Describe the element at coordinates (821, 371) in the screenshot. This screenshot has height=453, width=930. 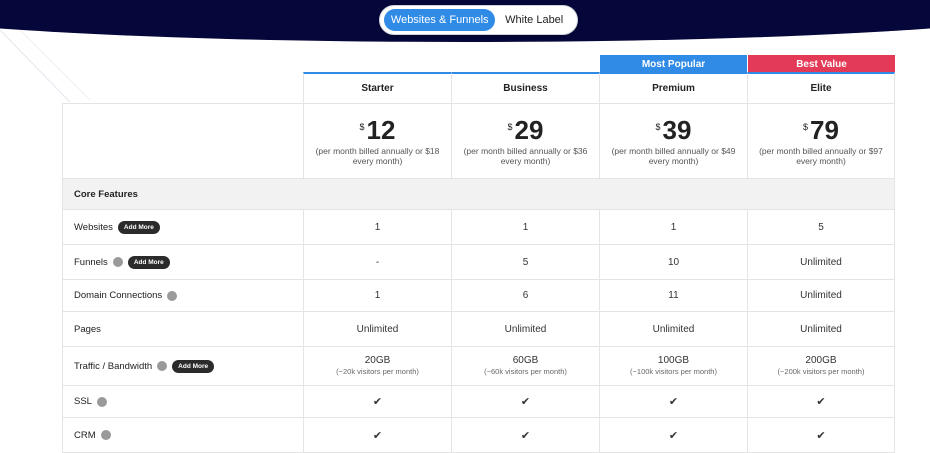
I see `feature-subvalue: (~200k visitors per month)` at that location.